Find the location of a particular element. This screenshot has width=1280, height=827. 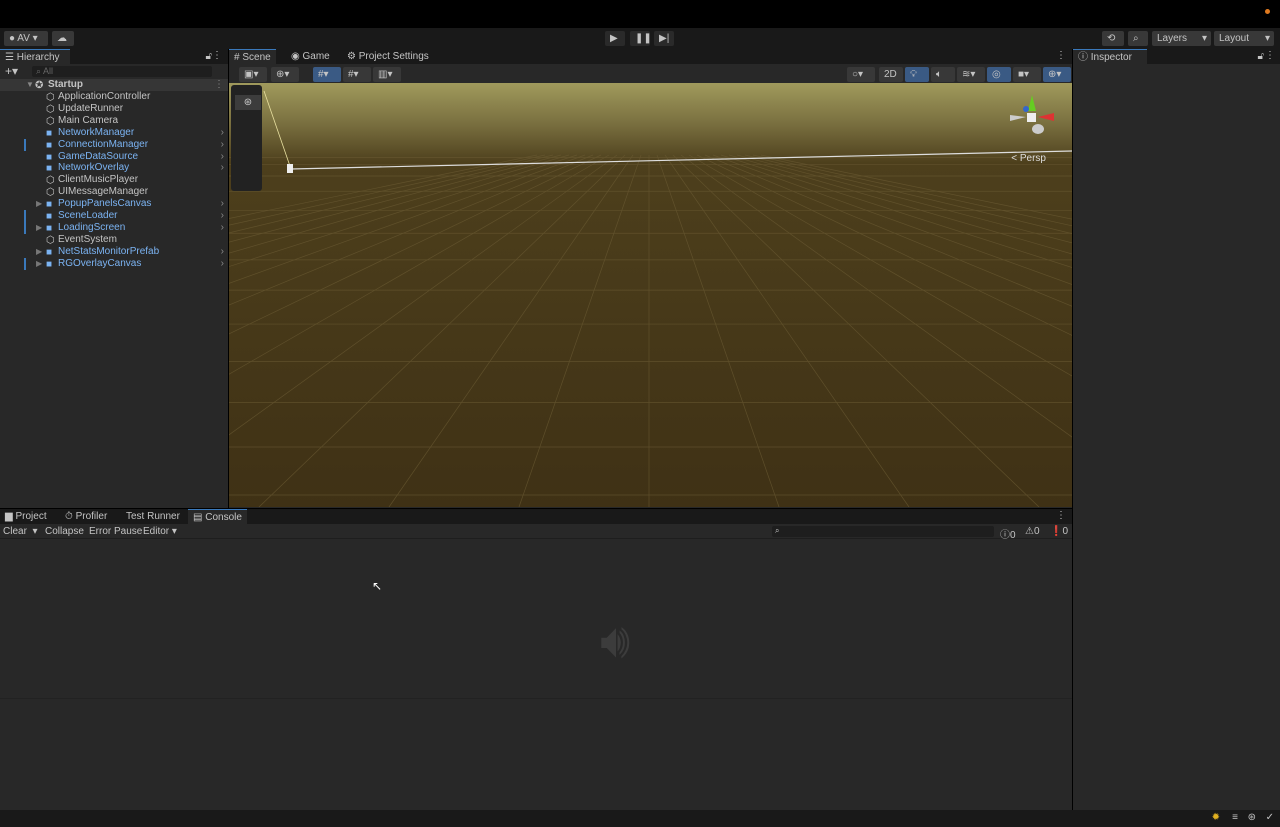

account-icon: ● is located at coordinates (12, 38).